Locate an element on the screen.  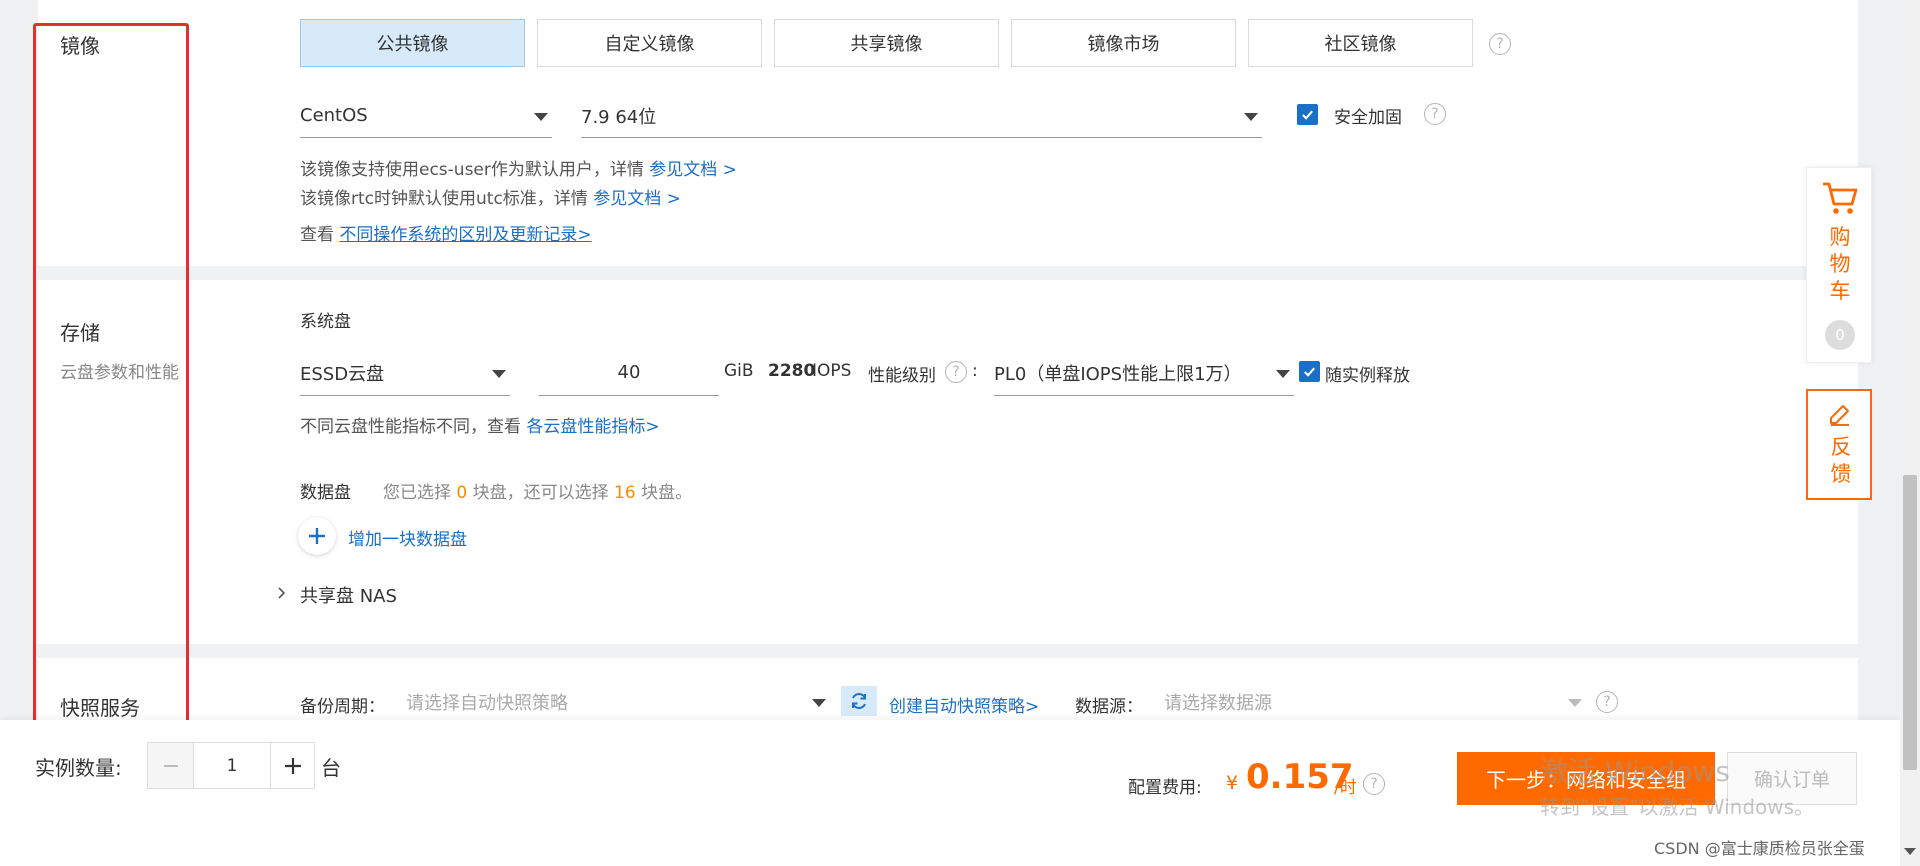
image-note-1: 该镜像支持使用ecs-user作为默认用户，详情 参见文档 > is located at coordinates (518, 170).